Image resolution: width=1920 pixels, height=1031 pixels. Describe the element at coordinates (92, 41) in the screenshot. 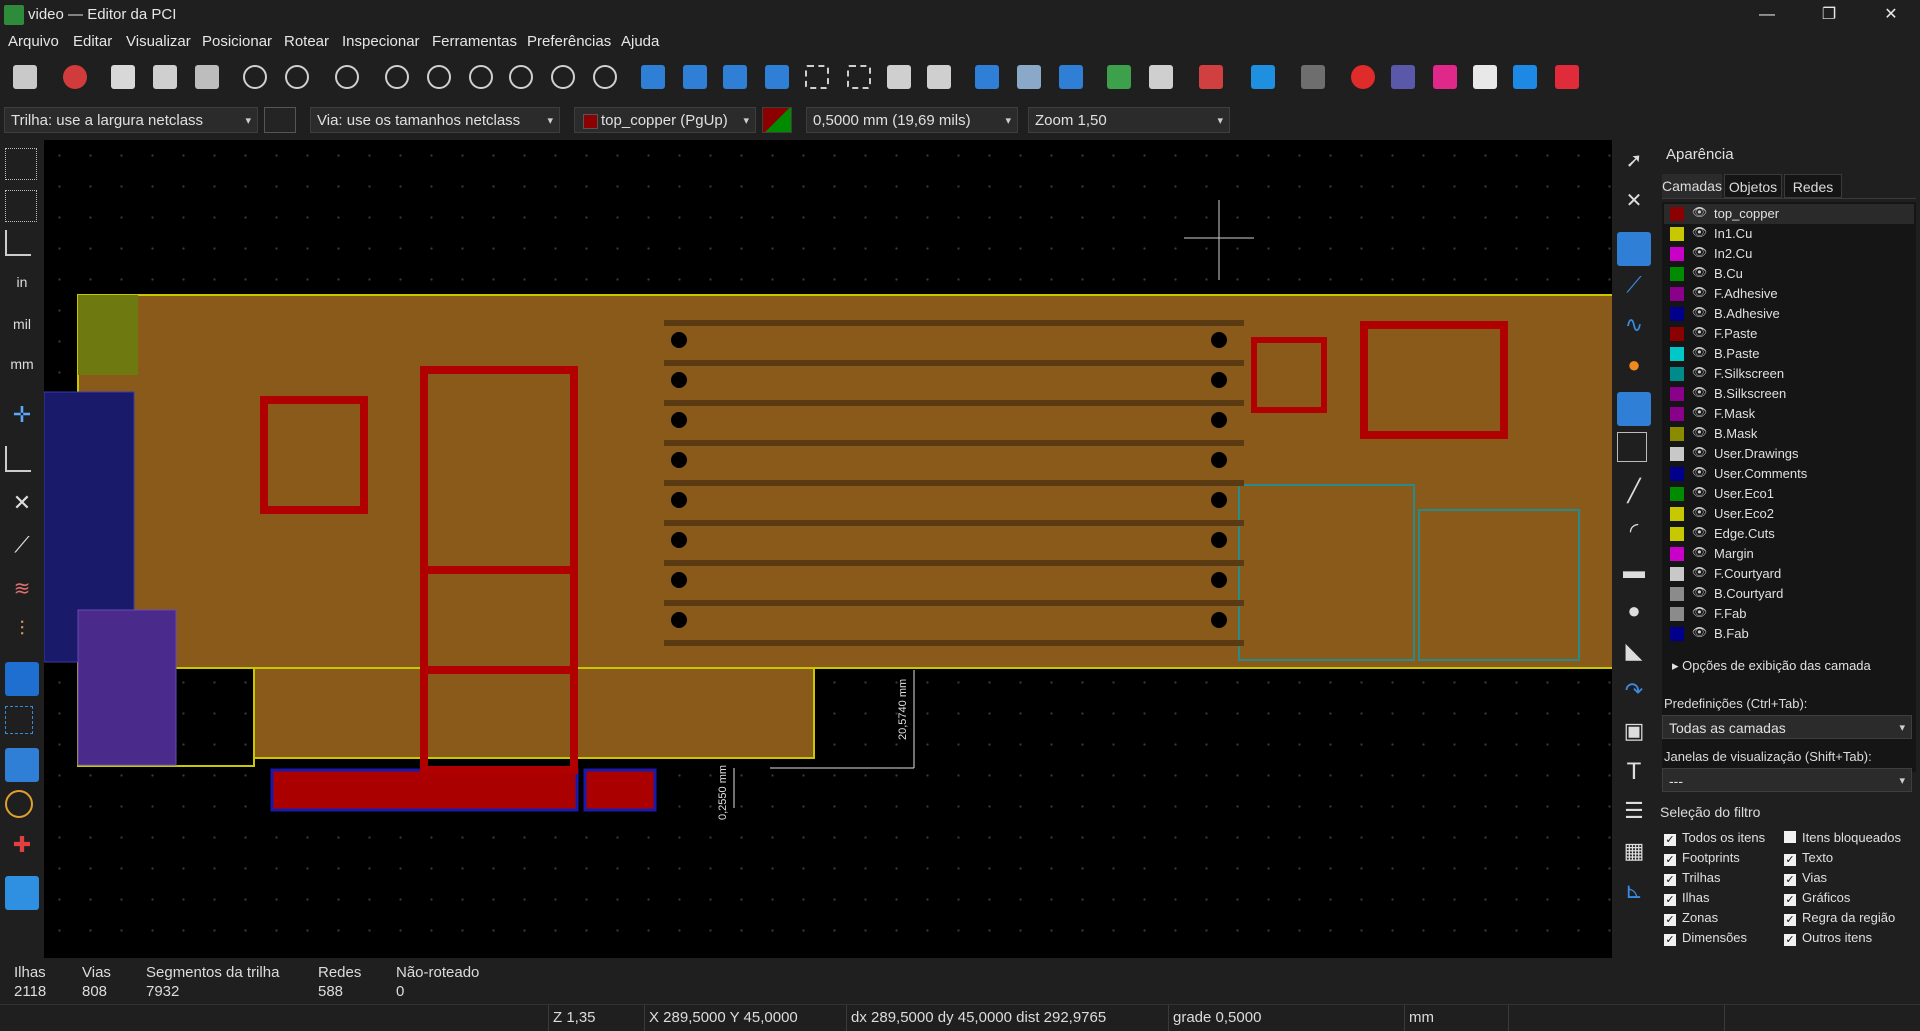

I see `menu-editar: Editar` at that location.